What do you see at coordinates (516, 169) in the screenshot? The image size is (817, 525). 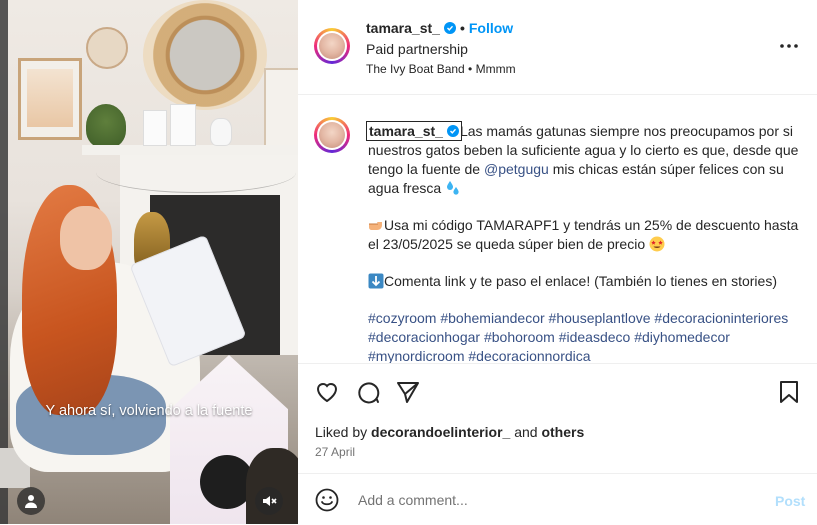 I see `mention-link: @petgugu` at bounding box center [516, 169].